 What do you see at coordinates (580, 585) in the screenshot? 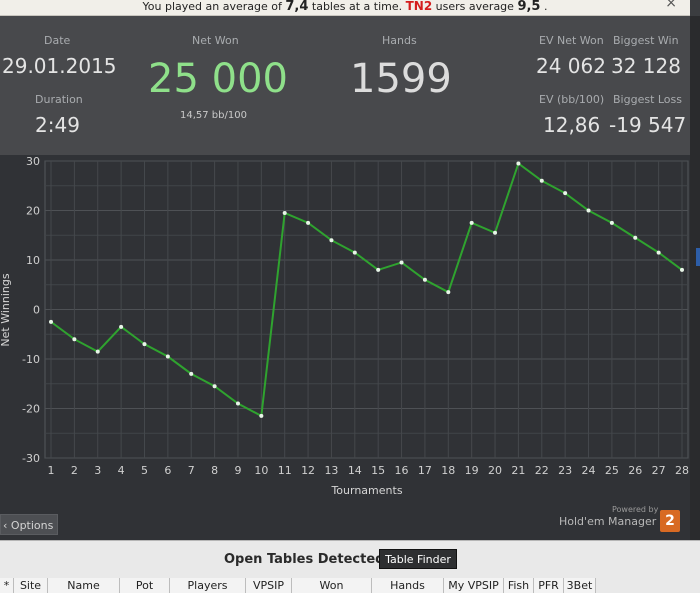
I see `column-header-3bet: 3Bet` at bounding box center [580, 585].